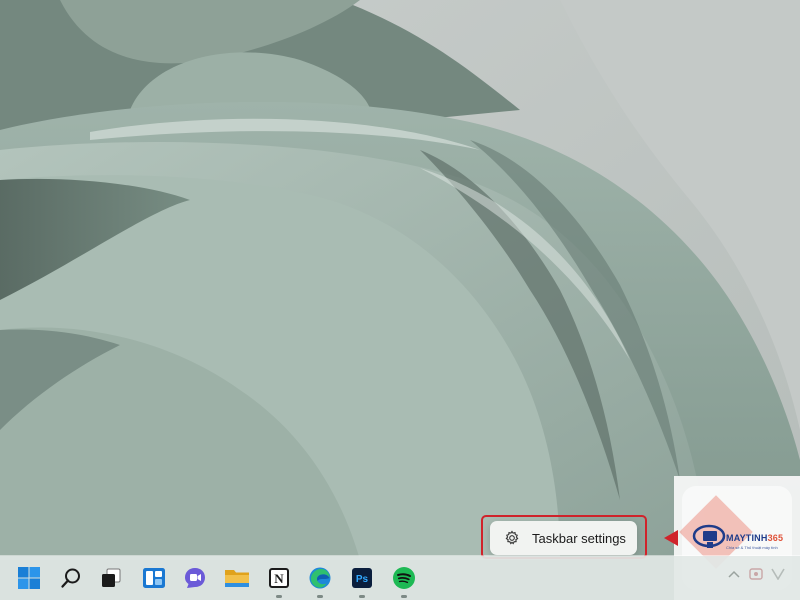 This screenshot has height=600, width=800. I want to click on widgets-button, so click(154, 578).